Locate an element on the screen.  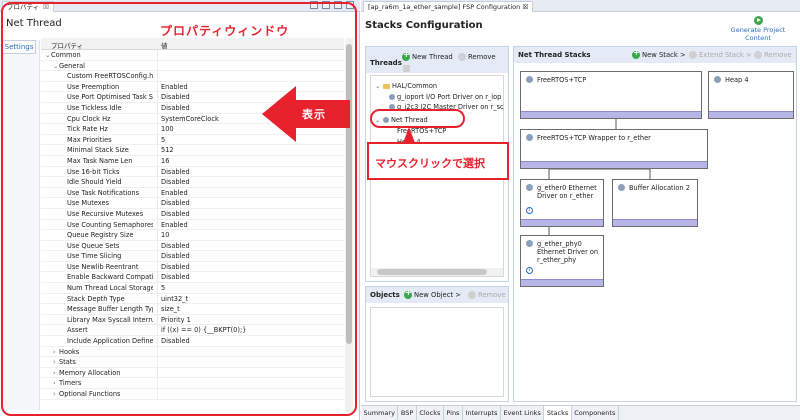
maximize-icon is located at coordinates (350, 5).